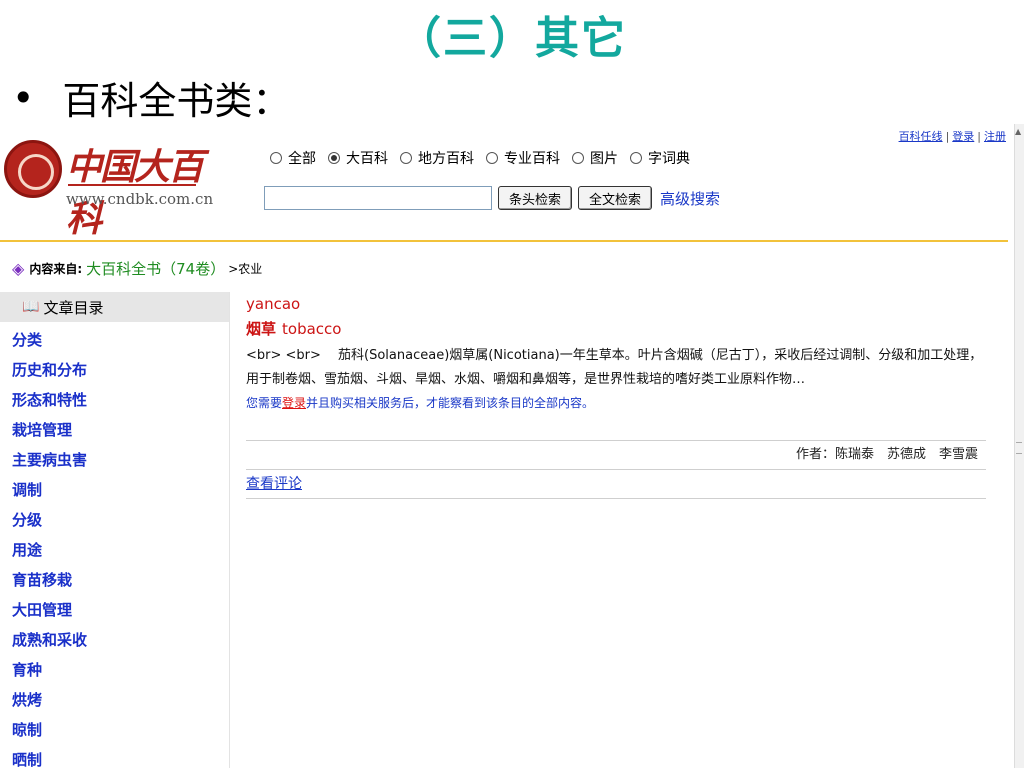 This screenshot has height=768, width=1024. Describe the element at coordinates (140, 199) in the screenshot. I see `logo-url: www.cndbk.com.cn` at that location.